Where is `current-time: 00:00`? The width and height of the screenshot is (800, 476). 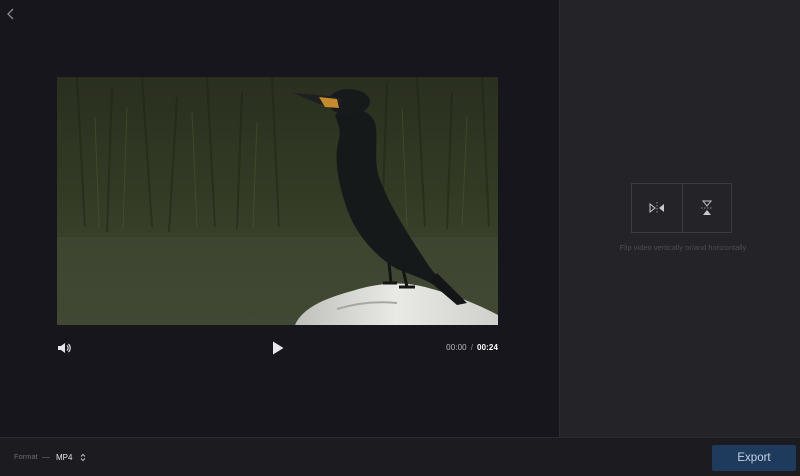 current-time: 00:00 is located at coordinates (456, 347).